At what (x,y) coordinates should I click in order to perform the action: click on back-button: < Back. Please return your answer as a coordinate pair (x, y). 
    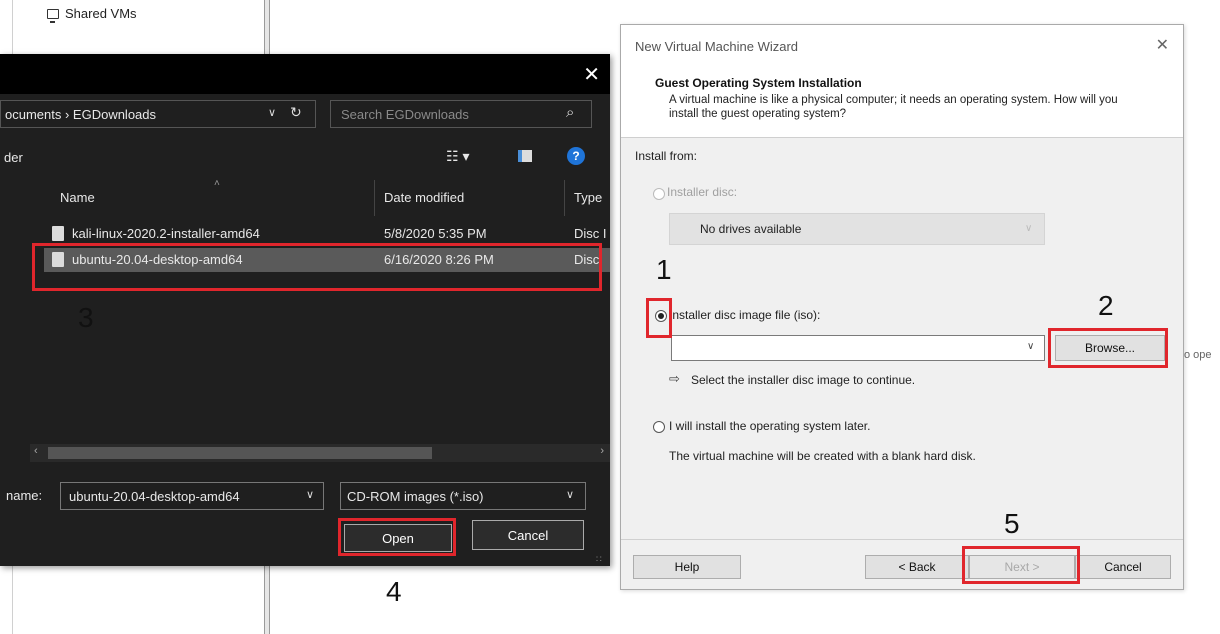
    Looking at the image, I should click on (917, 567).